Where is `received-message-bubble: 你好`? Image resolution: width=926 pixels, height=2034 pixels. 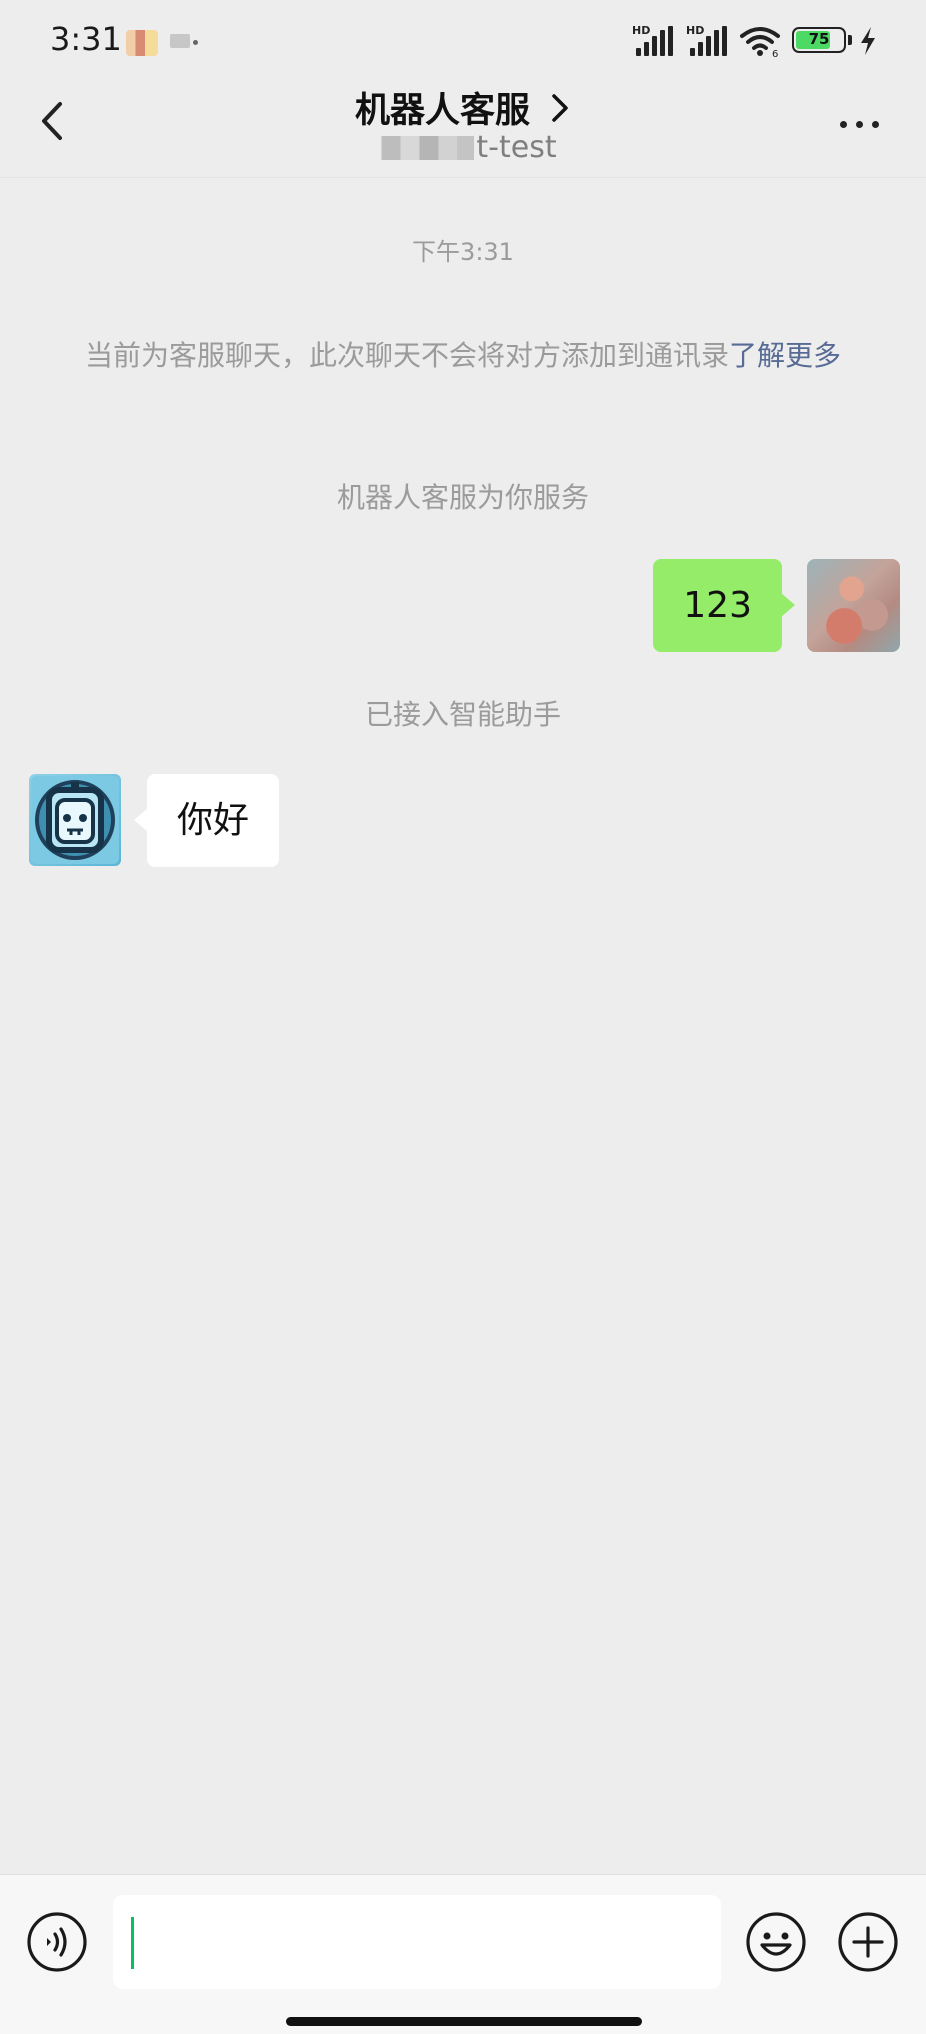
received-message-bubble: 你好 is located at coordinates (206, 820).